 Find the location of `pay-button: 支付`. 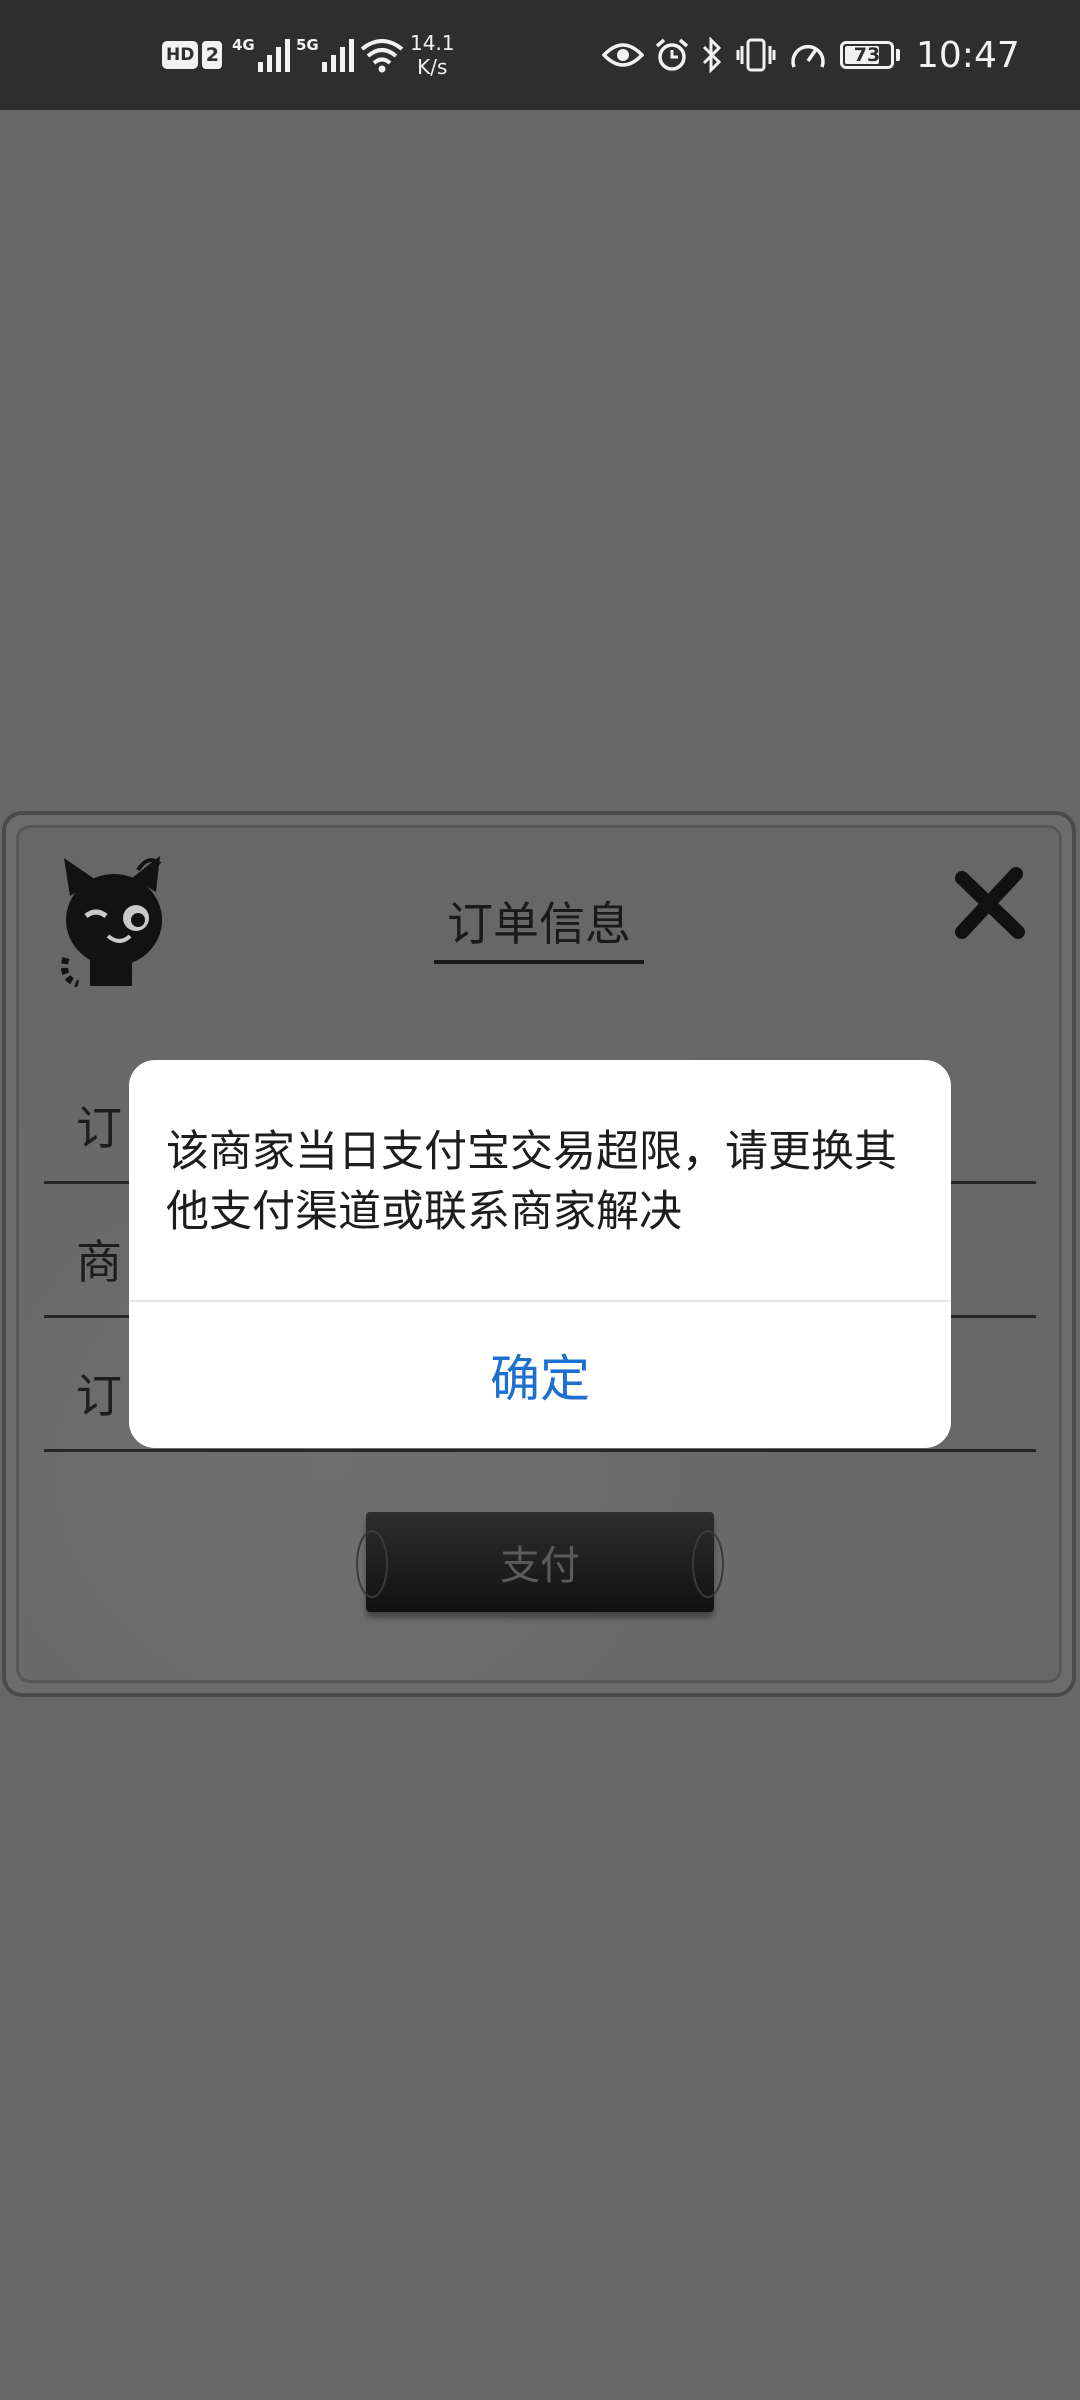

pay-button: 支付 is located at coordinates (540, 1562).